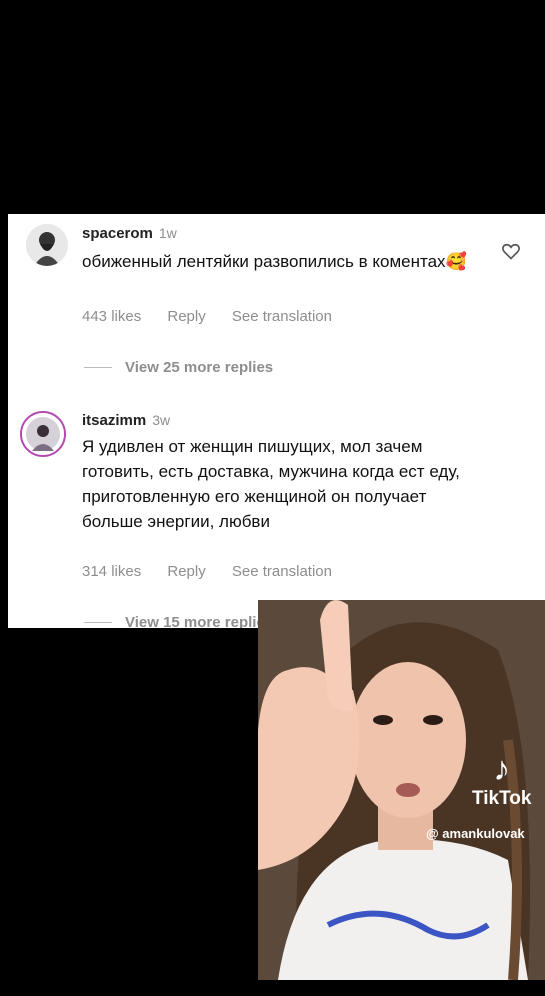 This screenshot has width=545, height=996. I want to click on comment-username: itsazimm 3w, so click(126, 420).